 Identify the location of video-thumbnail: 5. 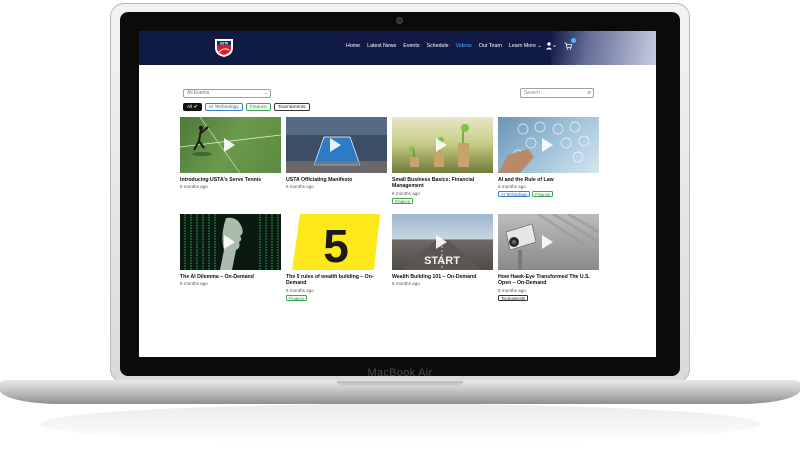
(336, 242).